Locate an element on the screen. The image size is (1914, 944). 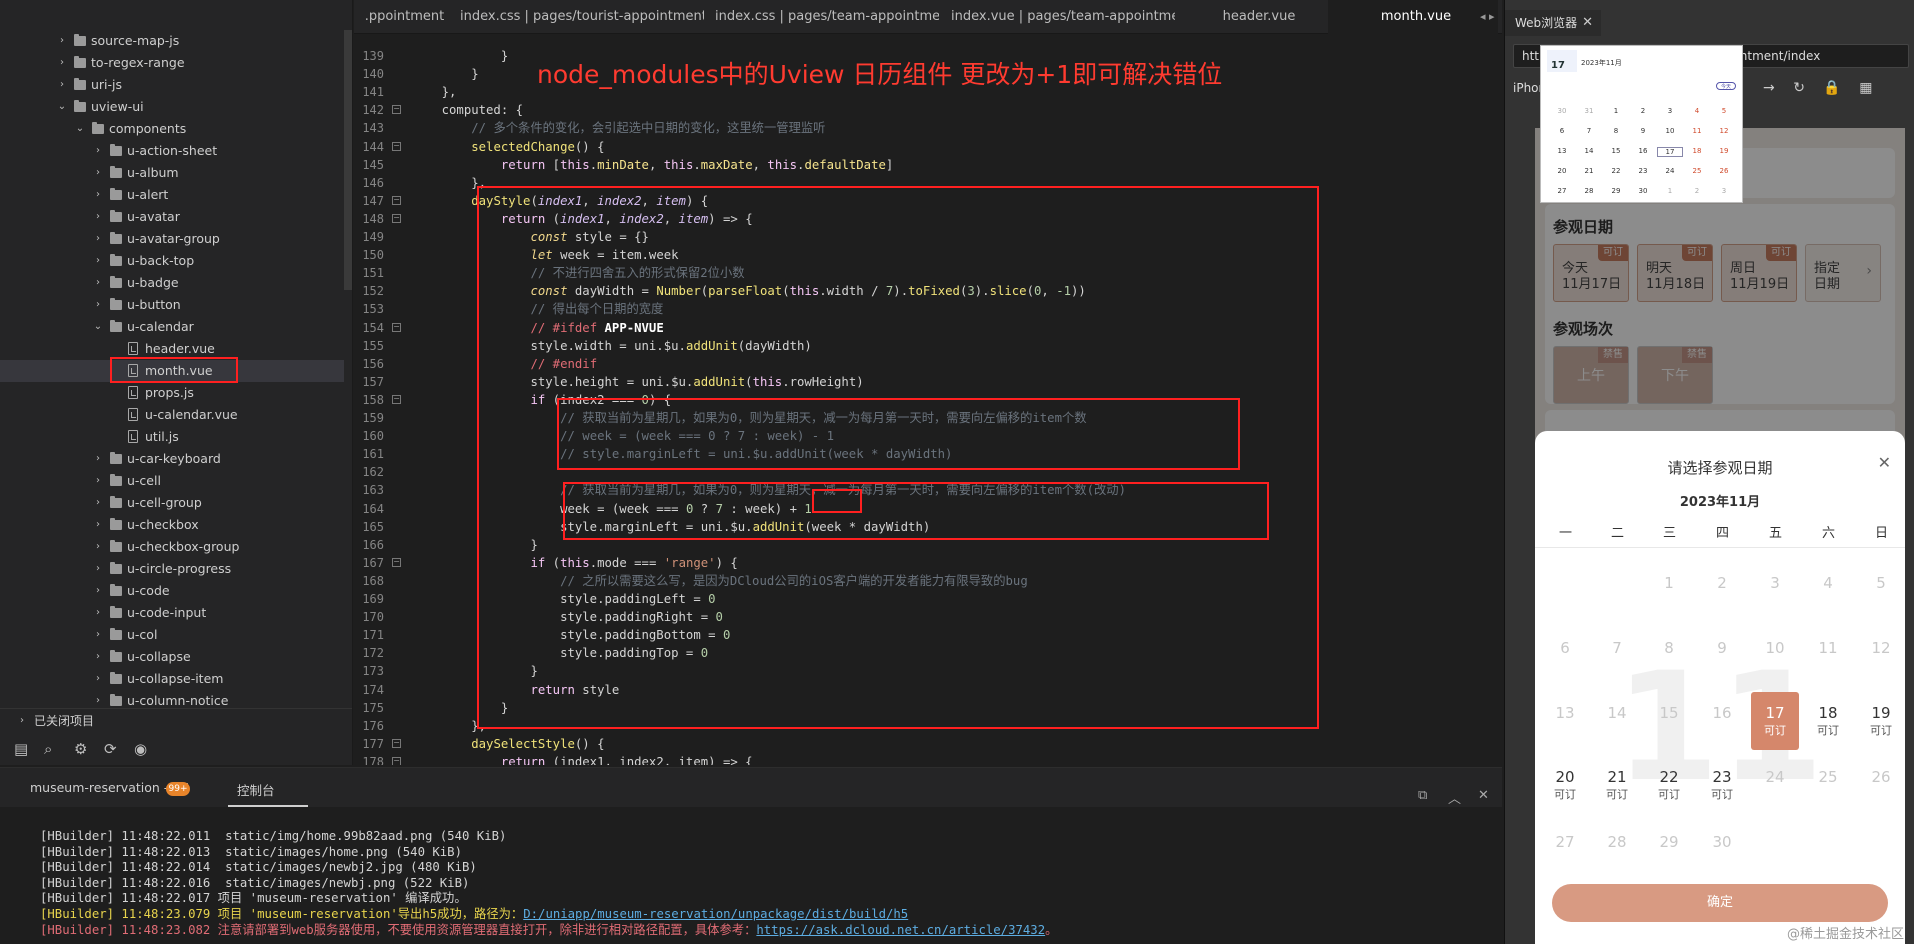
tree-item-label: u-code is located at coordinates (148, 590).